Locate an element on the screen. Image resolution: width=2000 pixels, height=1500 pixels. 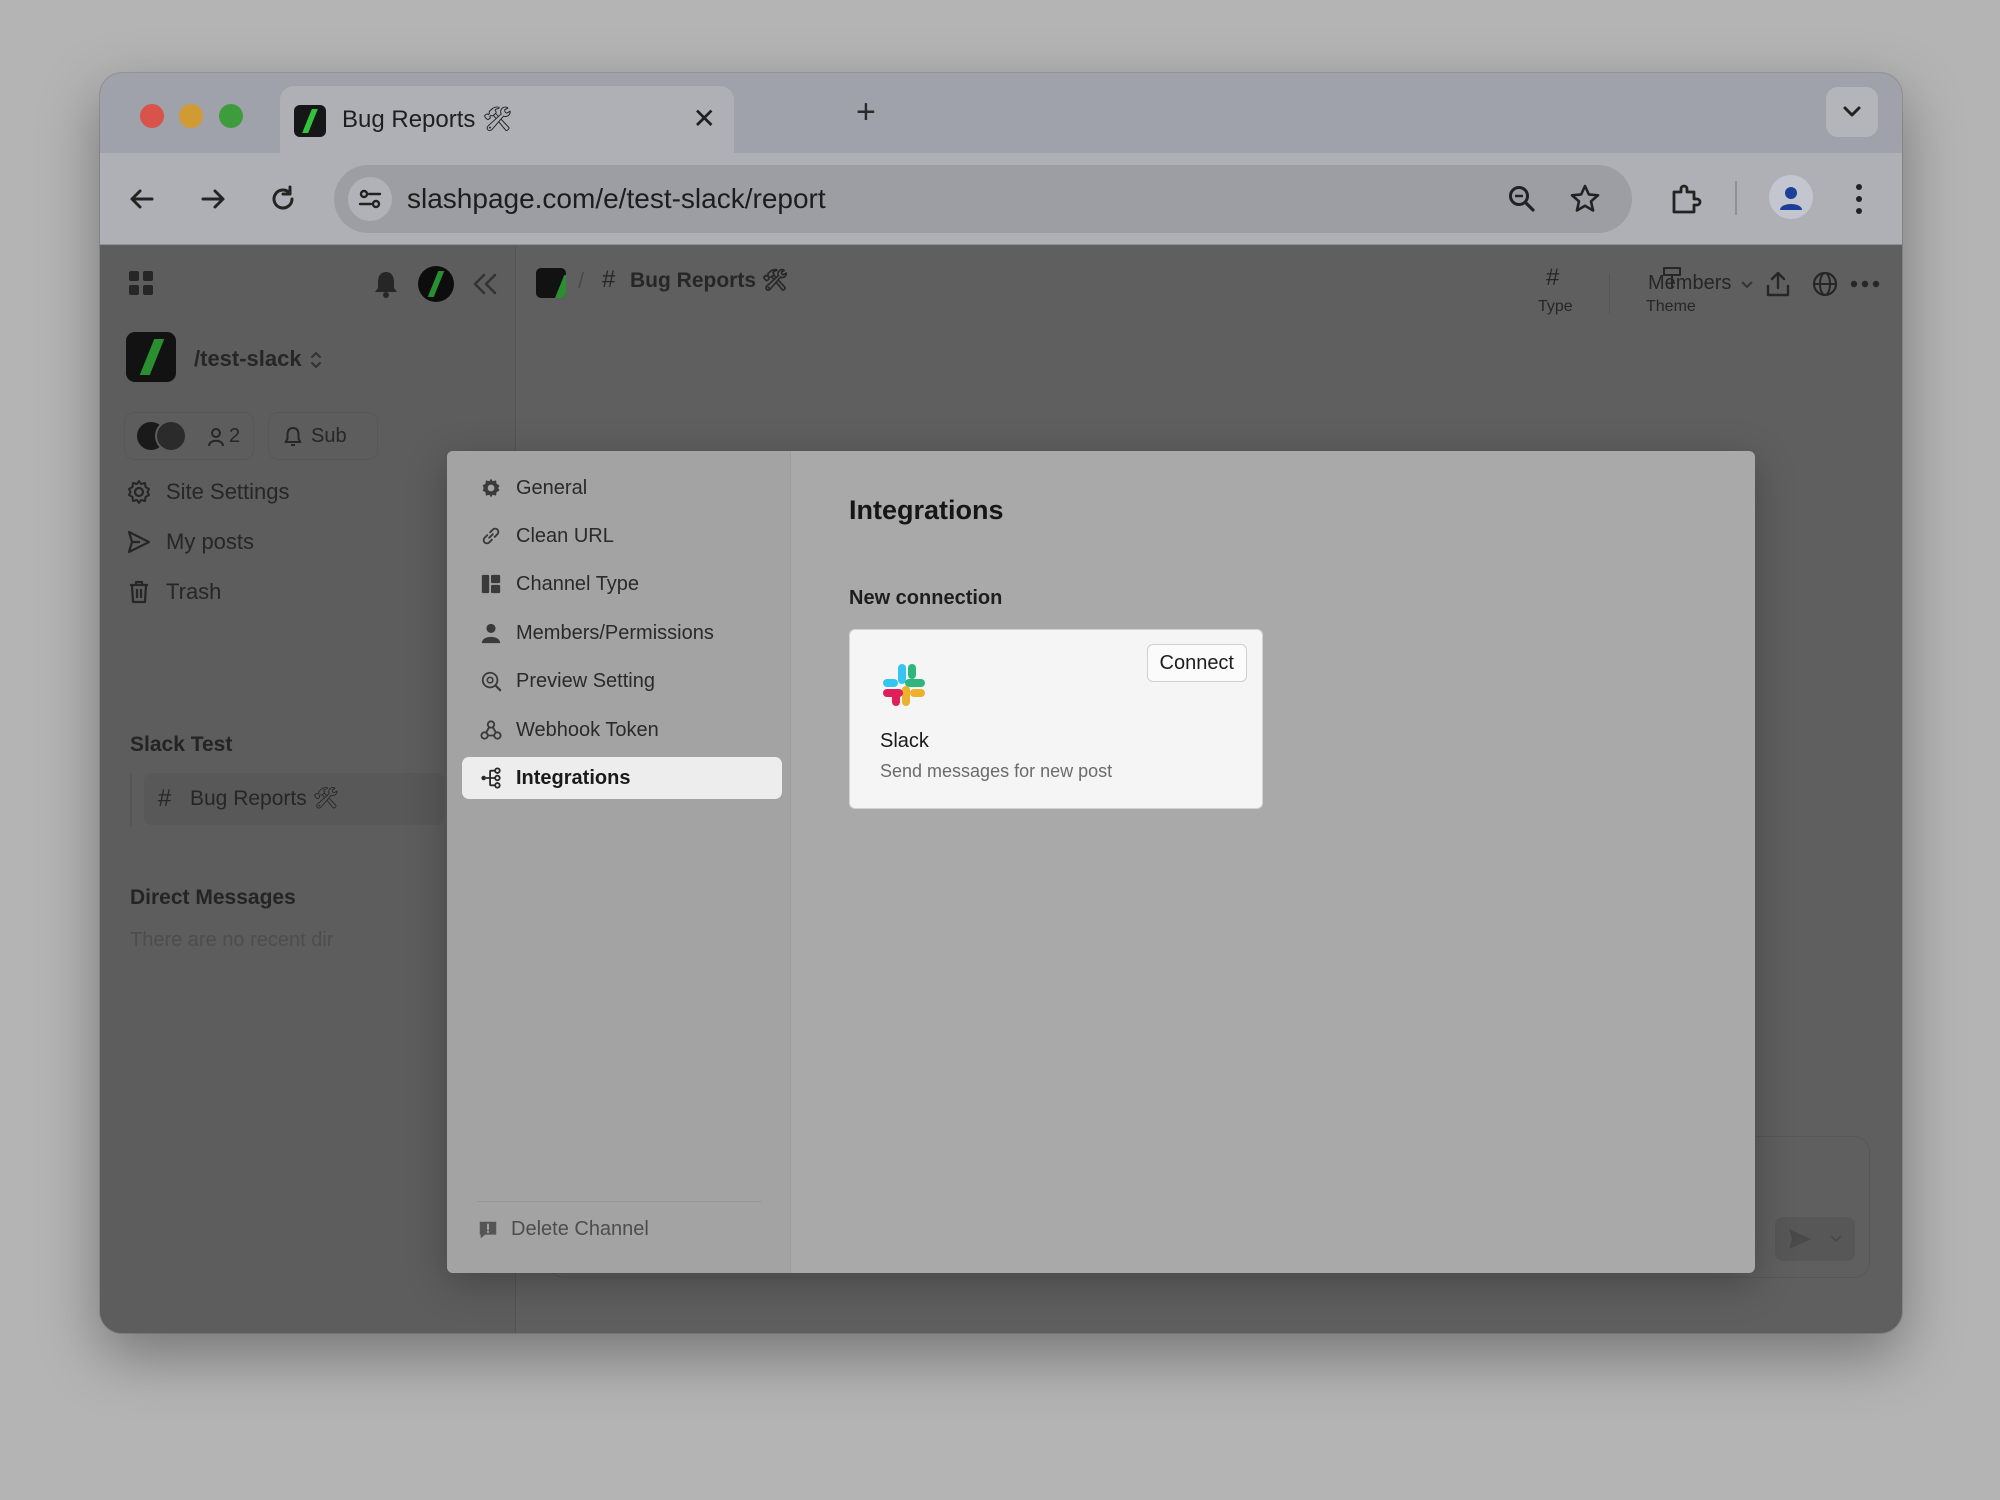
members-dropdown: Members is located at coordinates (1708, 286).